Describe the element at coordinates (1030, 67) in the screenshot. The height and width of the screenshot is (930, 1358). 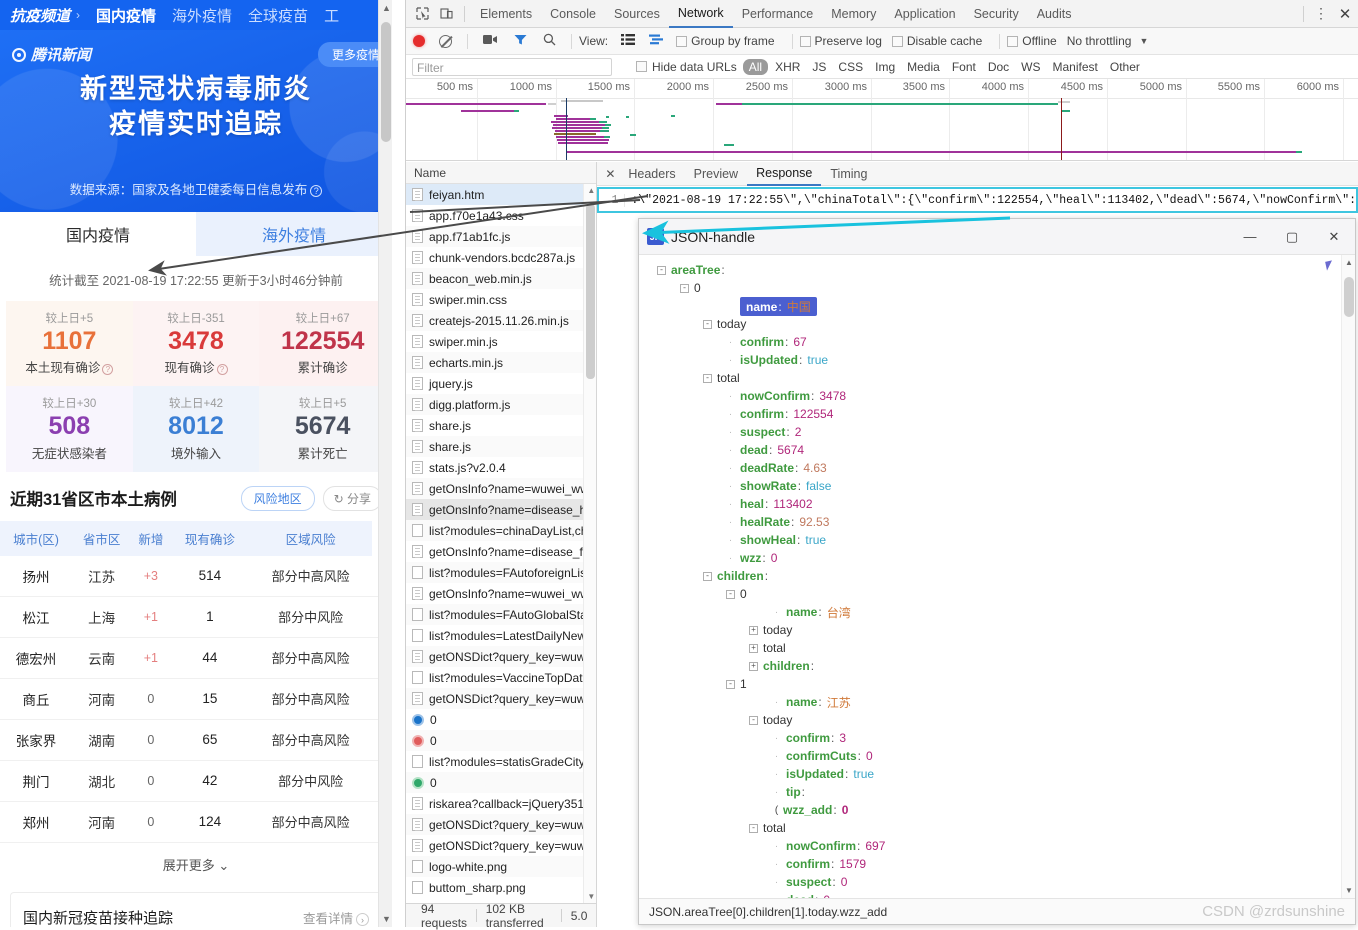
I see `filter-type-ws: WS` at that location.